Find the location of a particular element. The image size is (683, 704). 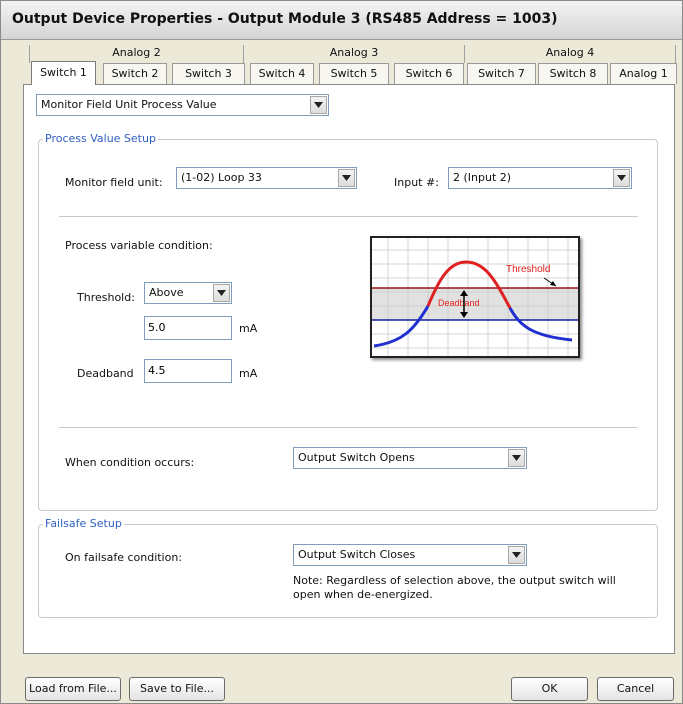

tab-label: Analog 3 is located at coordinates (354, 52).